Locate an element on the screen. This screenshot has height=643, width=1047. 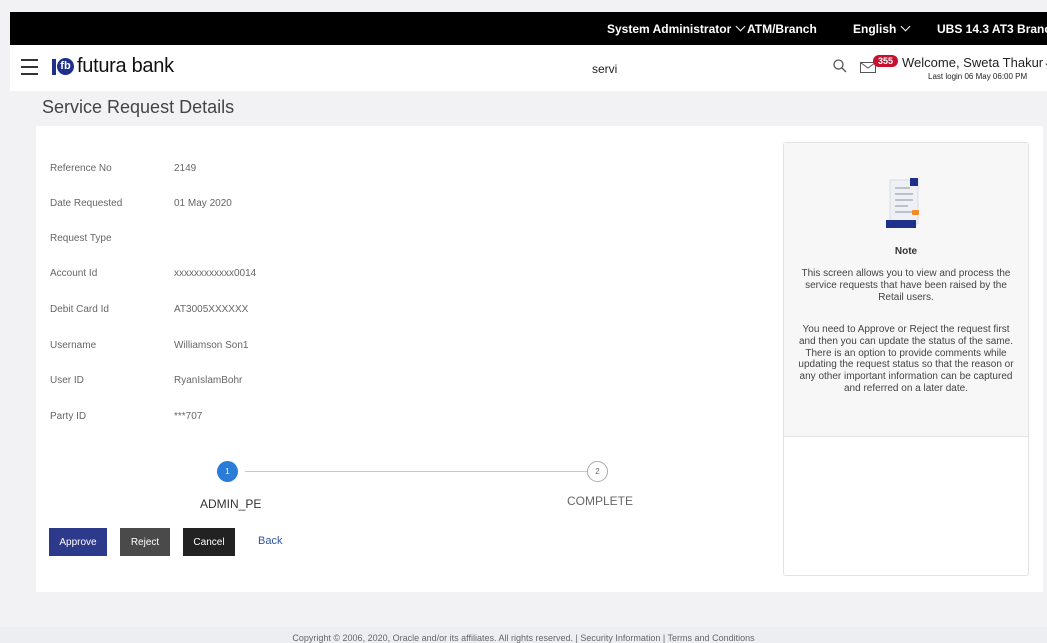
field-label-date-requested: Date Requested is located at coordinates (86, 203).